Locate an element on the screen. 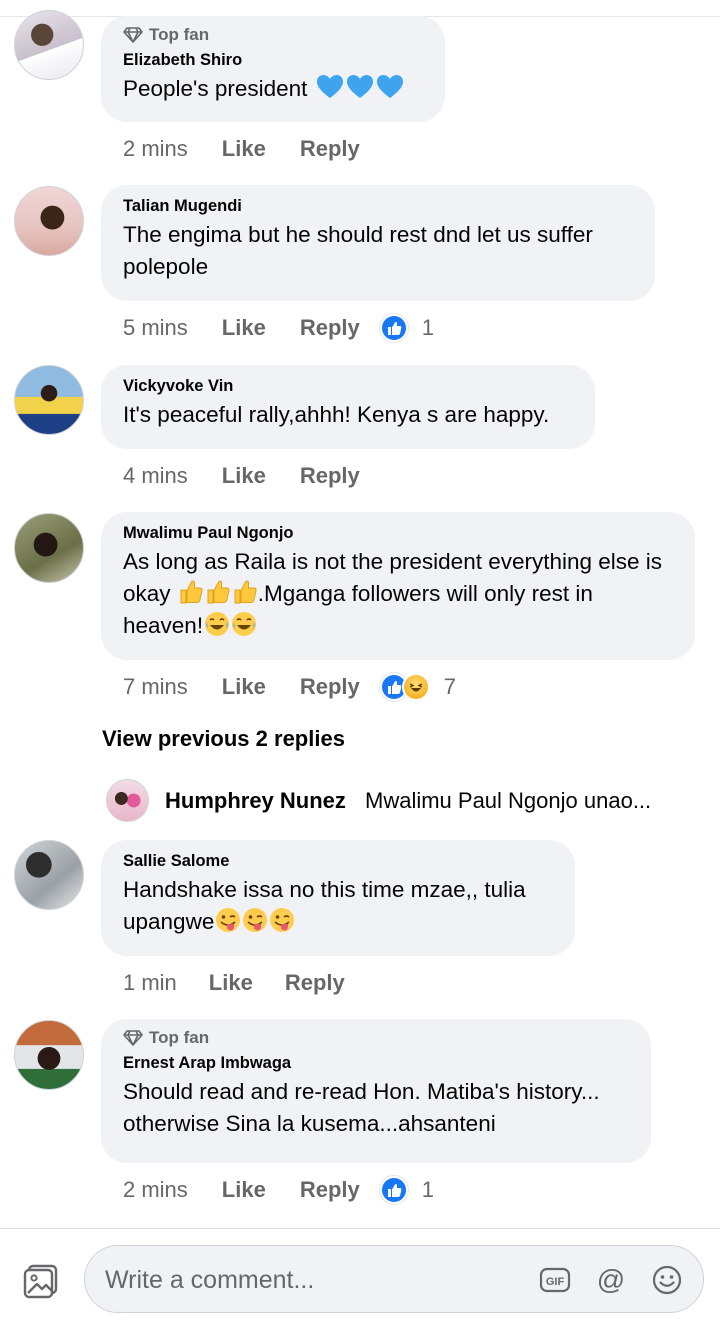  comment-author: Vickyvoke Vin is located at coordinates (348, 386).